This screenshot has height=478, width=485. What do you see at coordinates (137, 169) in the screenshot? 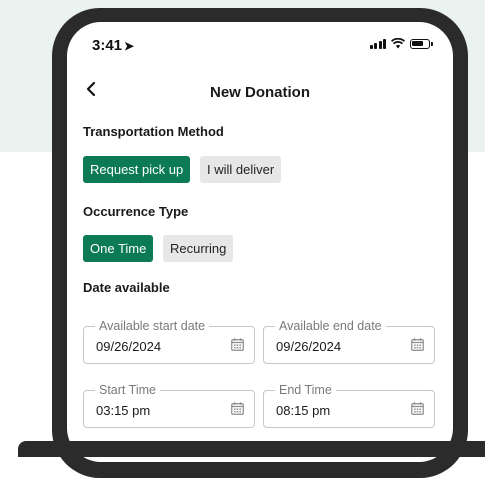
I see `request-pickup-chip: Request pick up` at bounding box center [137, 169].